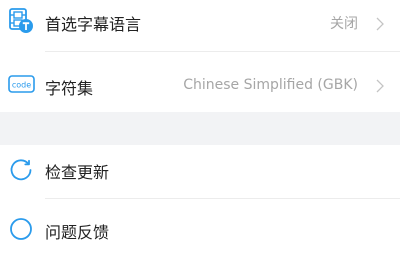  Describe the element at coordinates (77, 232) in the screenshot. I see `feedback-label: 问题反馈` at that location.